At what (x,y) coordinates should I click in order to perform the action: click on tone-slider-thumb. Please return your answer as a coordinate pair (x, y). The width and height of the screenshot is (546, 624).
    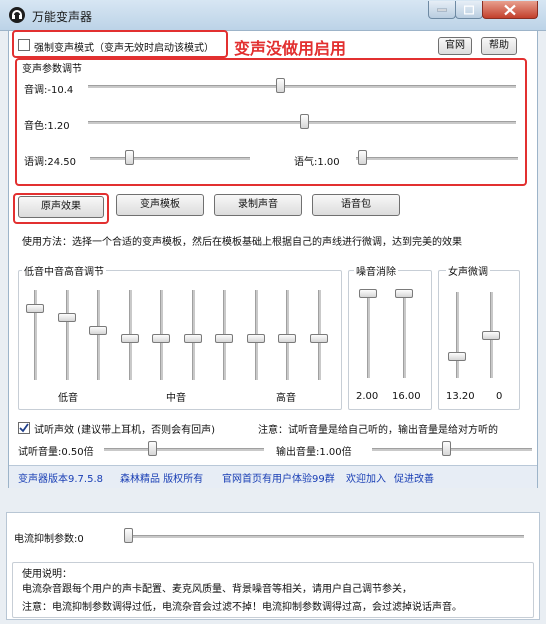
    Looking at the image, I should click on (362, 157).